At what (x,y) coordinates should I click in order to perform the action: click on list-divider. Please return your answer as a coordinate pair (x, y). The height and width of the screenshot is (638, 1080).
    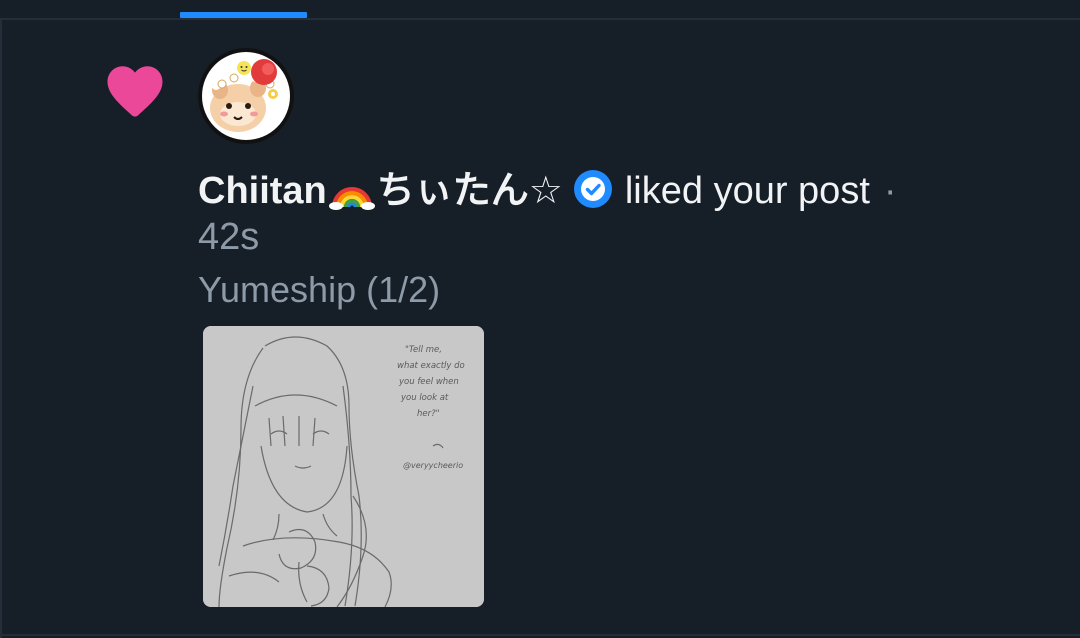
    Looking at the image, I should click on (540, 635).